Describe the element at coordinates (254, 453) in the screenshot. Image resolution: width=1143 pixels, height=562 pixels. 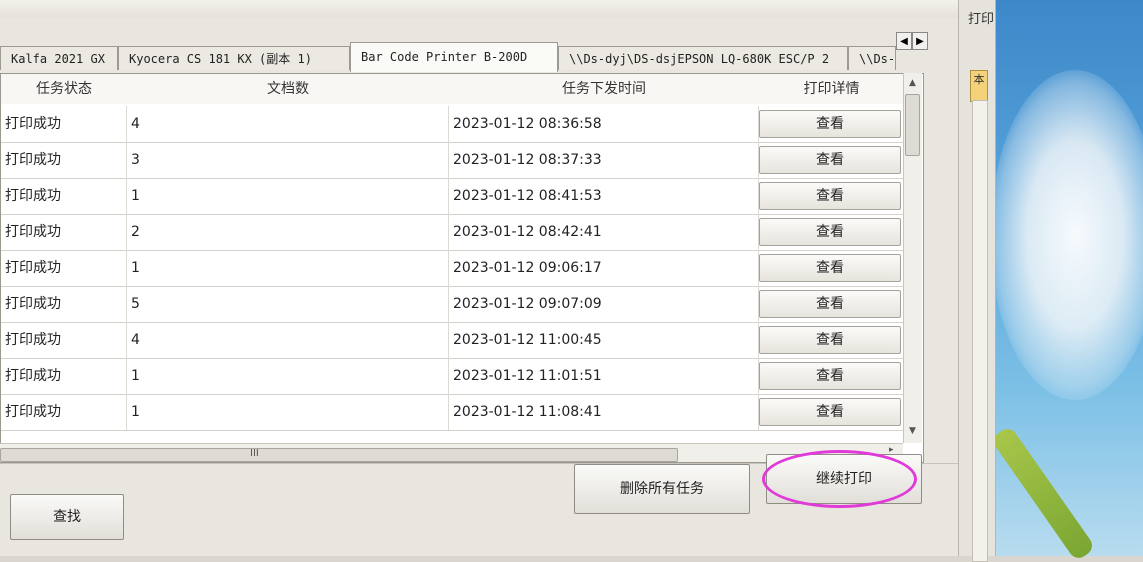
I see `scroll-grip-icon: III` at that location.